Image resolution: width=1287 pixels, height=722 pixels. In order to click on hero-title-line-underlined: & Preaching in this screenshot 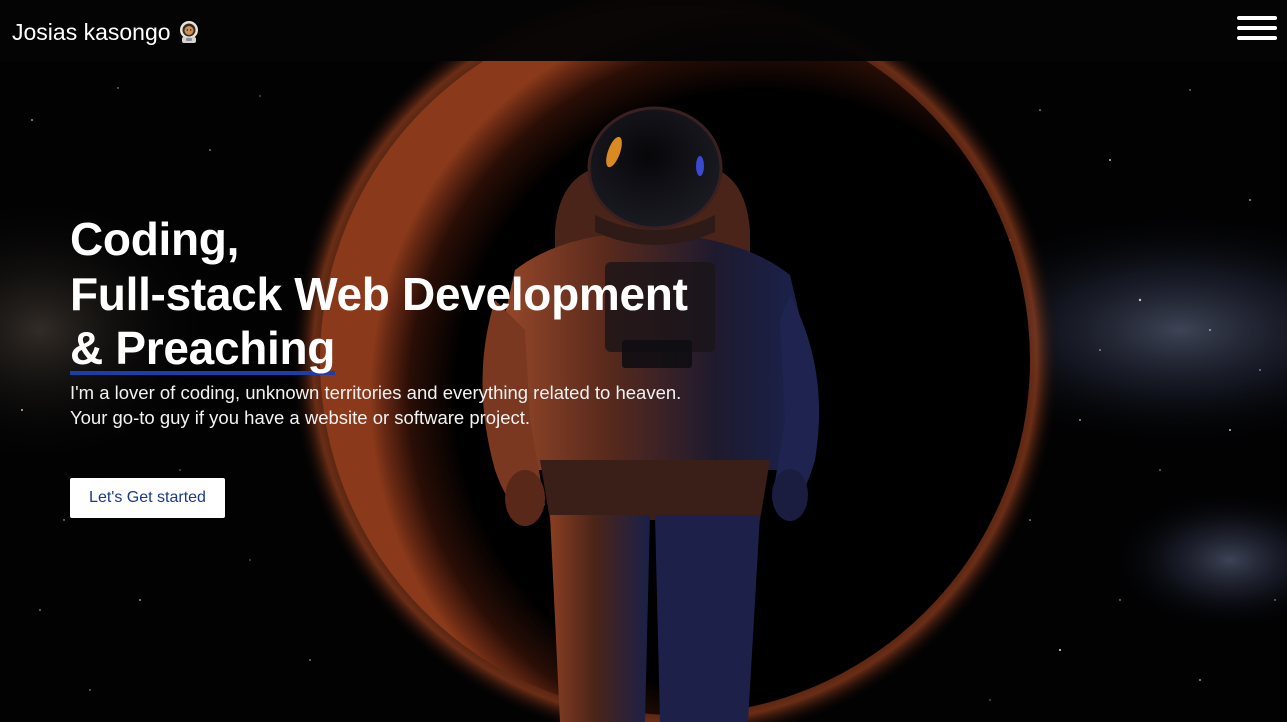, I will do `click(379, 348)`.